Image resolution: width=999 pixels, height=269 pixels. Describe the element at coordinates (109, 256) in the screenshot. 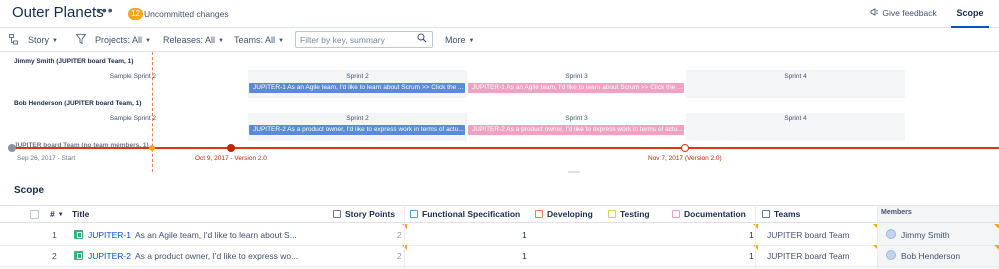

I see `issue-key-link: JUPITER-2` at that location.